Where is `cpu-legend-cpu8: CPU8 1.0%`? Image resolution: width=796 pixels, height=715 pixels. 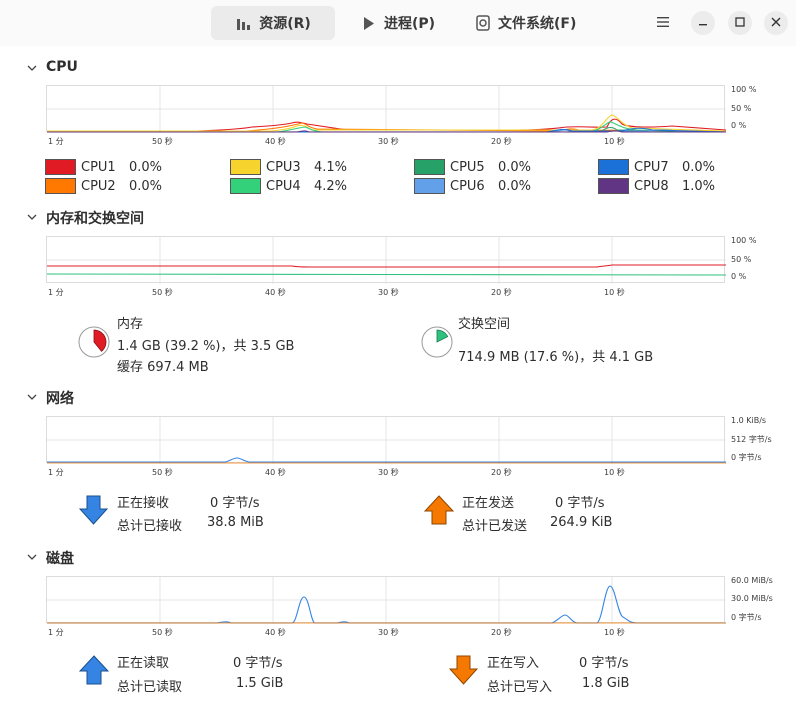
cpu-legend-cpu8: CPU8 1.0% is located at coordinates (656, 186).